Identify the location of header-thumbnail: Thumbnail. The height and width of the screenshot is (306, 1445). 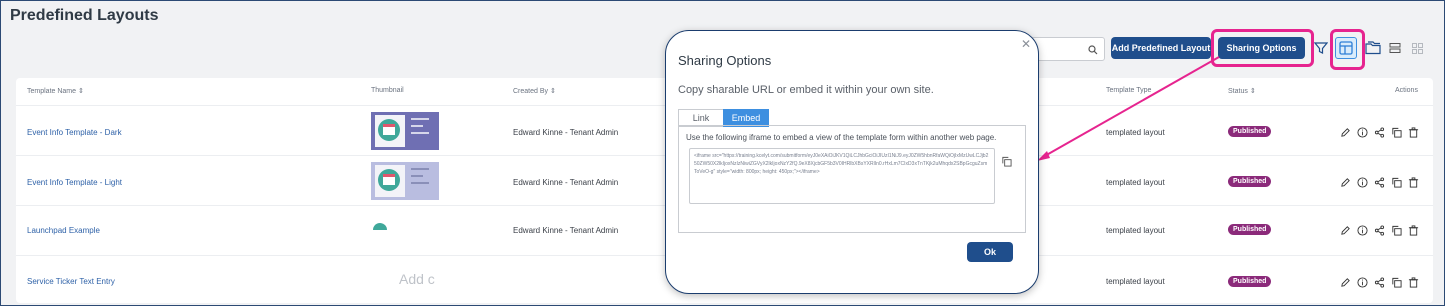
(387, 90).